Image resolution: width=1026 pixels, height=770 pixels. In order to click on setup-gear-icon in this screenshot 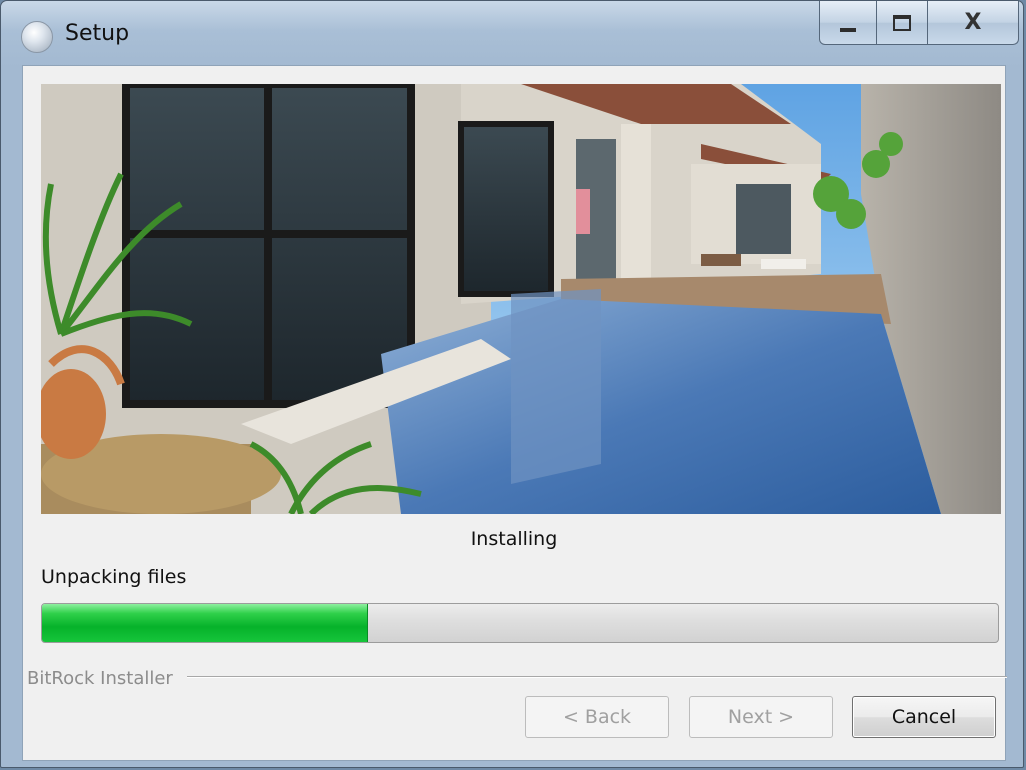, I will do `click(37, 37)`.